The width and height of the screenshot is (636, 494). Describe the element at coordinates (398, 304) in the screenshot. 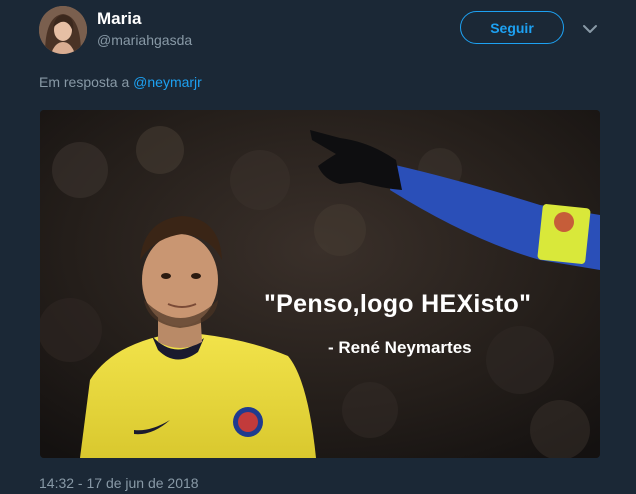

I see `meme-quote-text: "Penso,logo HEXisto"` at that location.